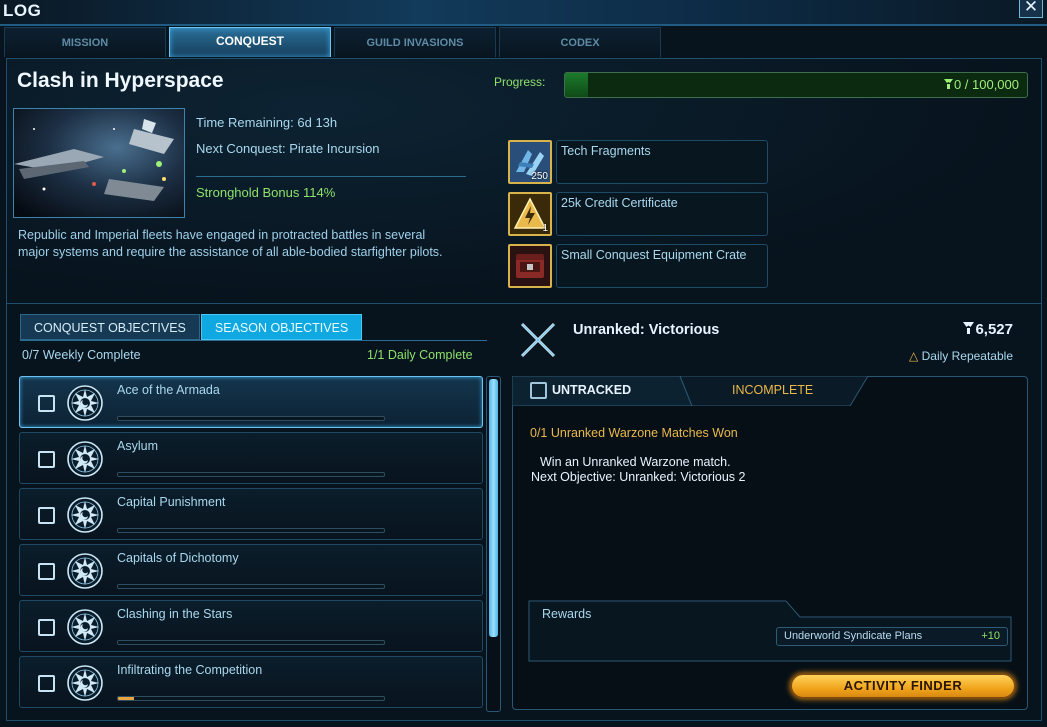 The height and width of the screenshot is (727, 1047). Describe the element at coordinates (634, 433) in the screenshot. I see `task-progress: 0/1 Unranked Warzone Matches Won` at that location.